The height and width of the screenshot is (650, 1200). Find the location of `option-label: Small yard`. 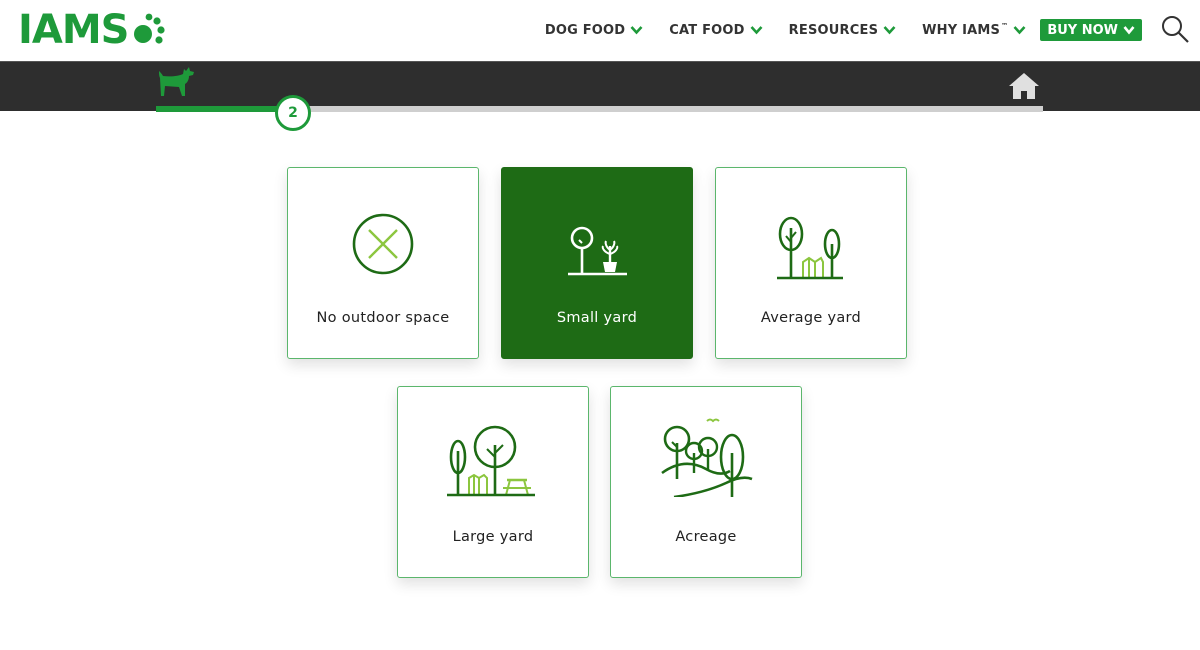

option-label: Small yard is located at coordinates (597, 318).